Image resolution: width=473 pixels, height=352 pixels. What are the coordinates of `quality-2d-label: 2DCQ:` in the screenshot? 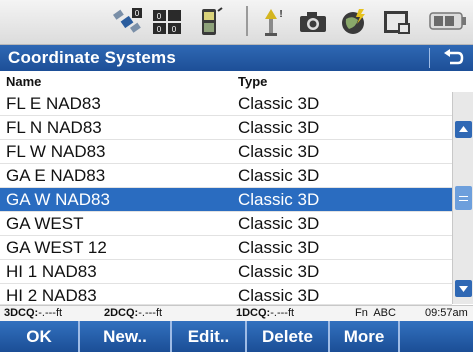 It's located at (121, 313).